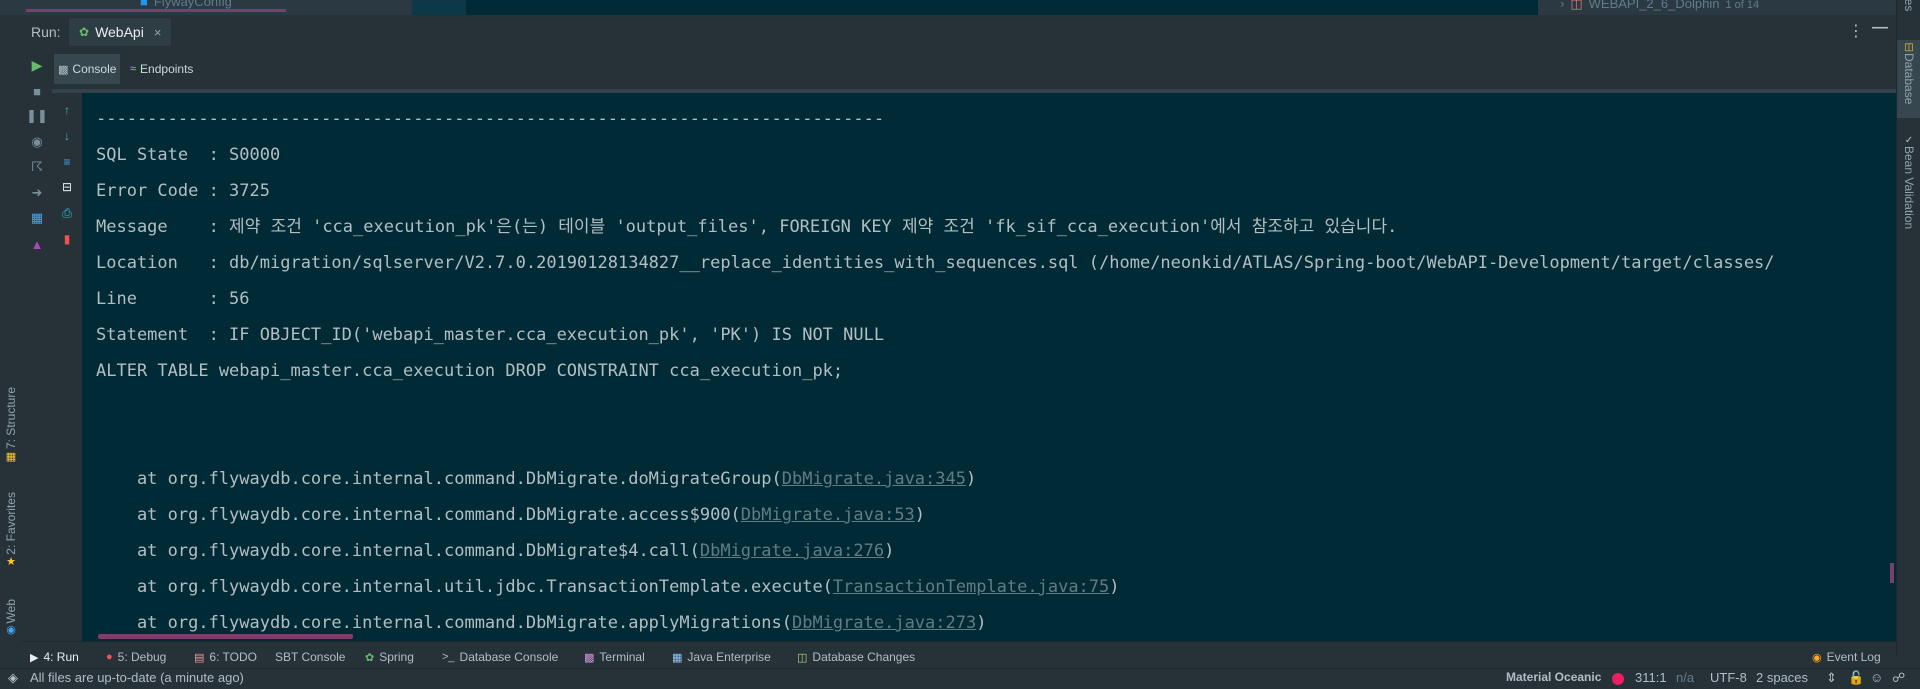  What do you see at coordinates (11, 425) in the screenshot?
I see `structure-tool-tab: 7: Structure ▦` at bounding box center [11, 425].